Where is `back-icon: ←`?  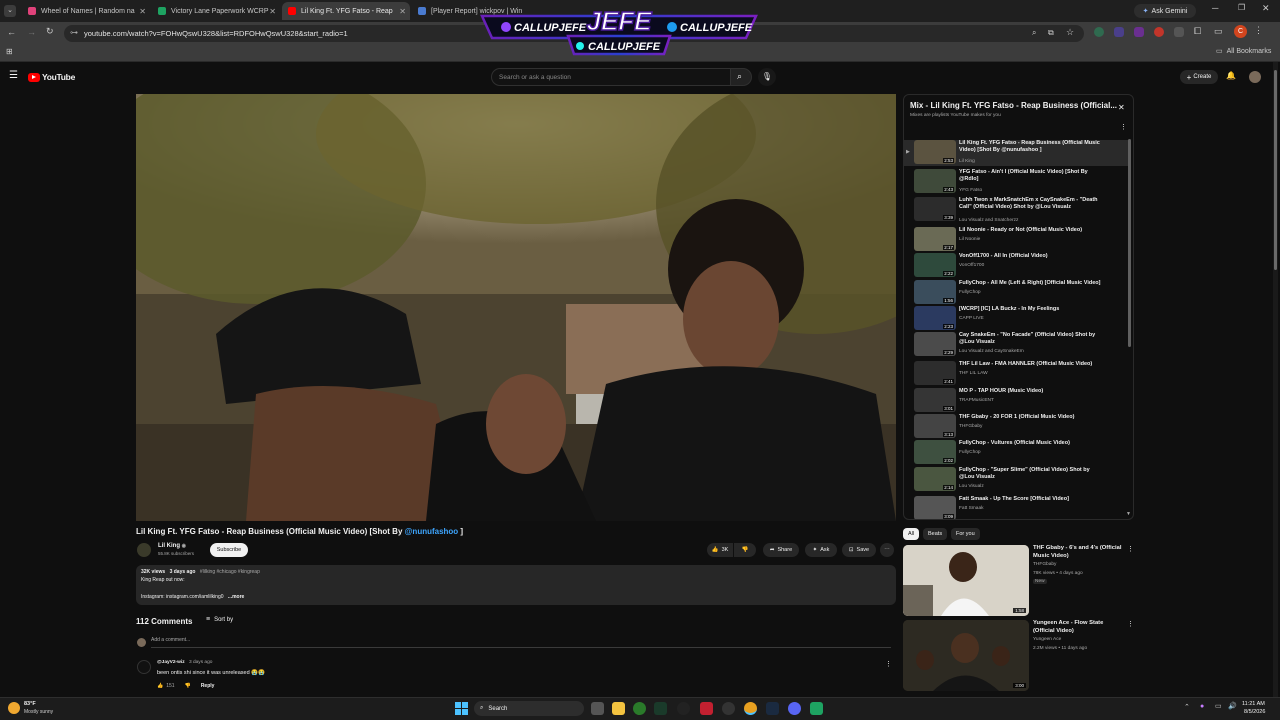 back-icon: ← is located at coordinates (11, 32).